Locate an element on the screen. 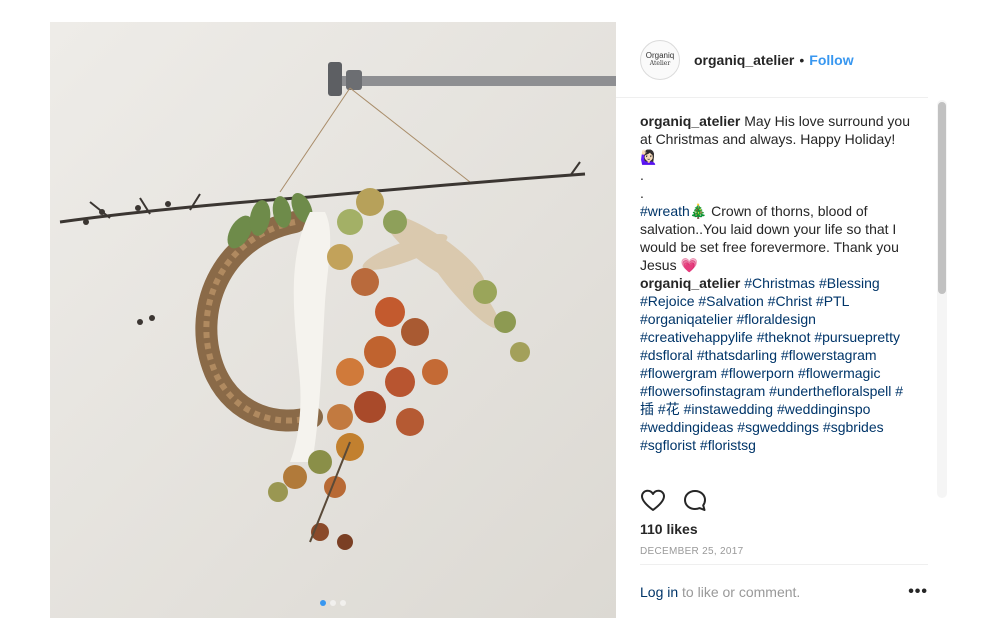  post-header: Organiq Atelier organiq_atelier • Follow is located at coordinates (772, 60).